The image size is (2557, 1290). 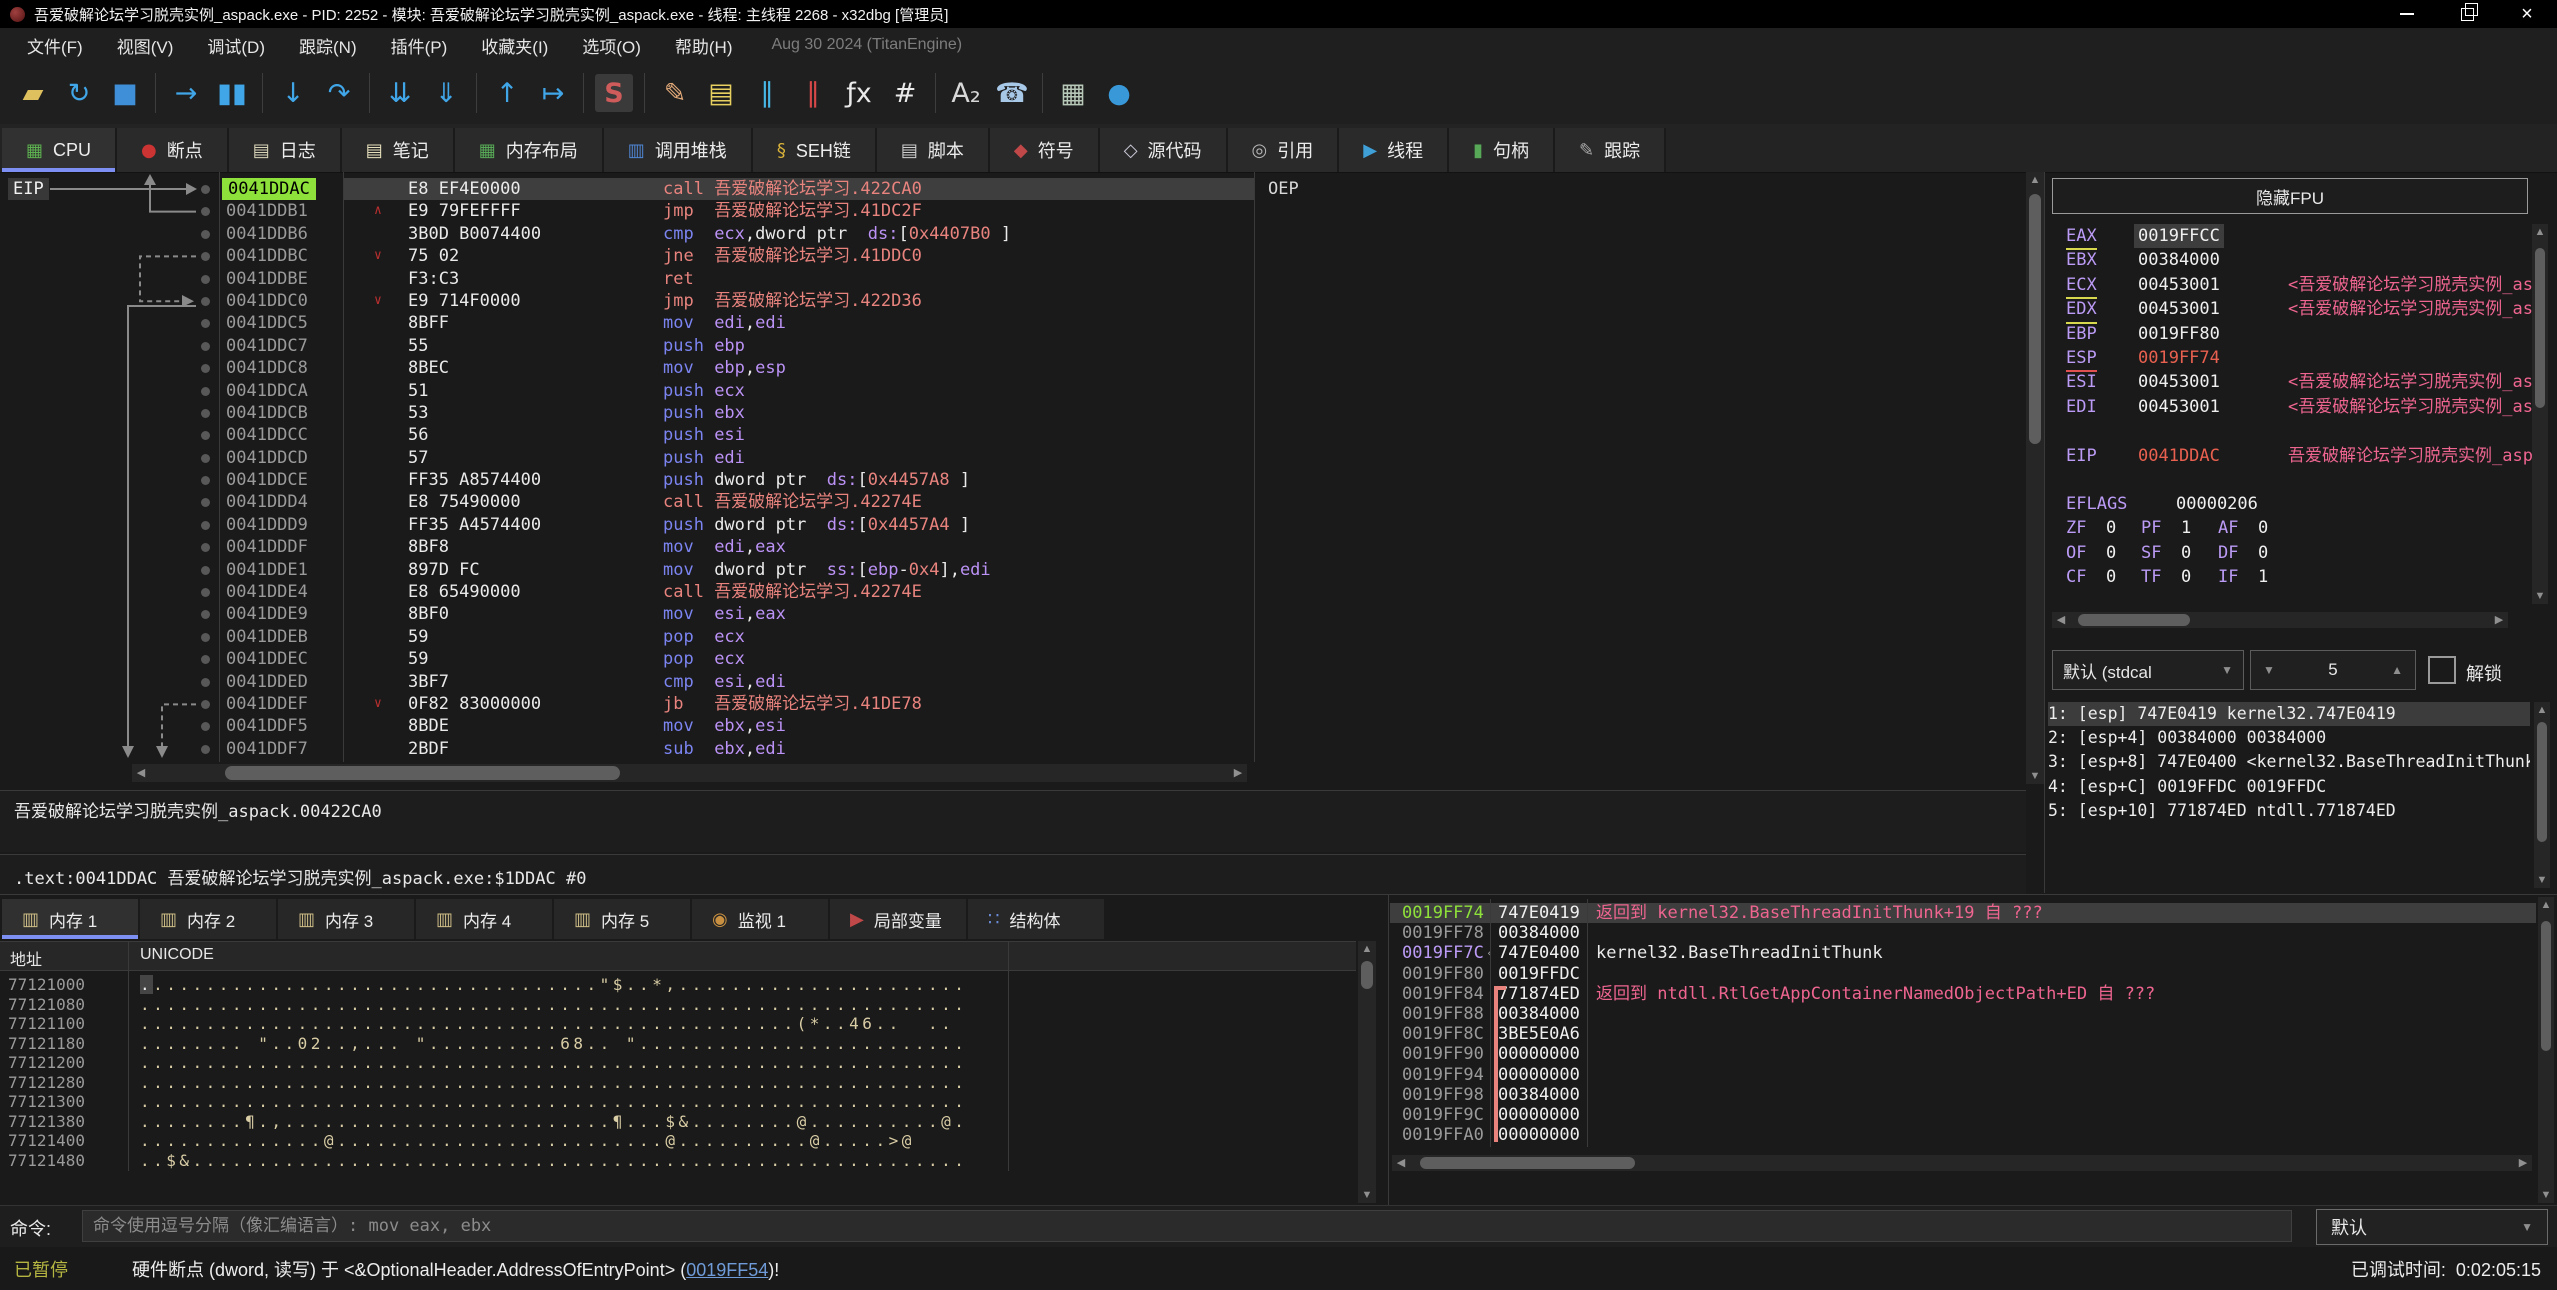 I want to click on stack-row: 0019FF78 00384000, so click(x=1963, y=933).